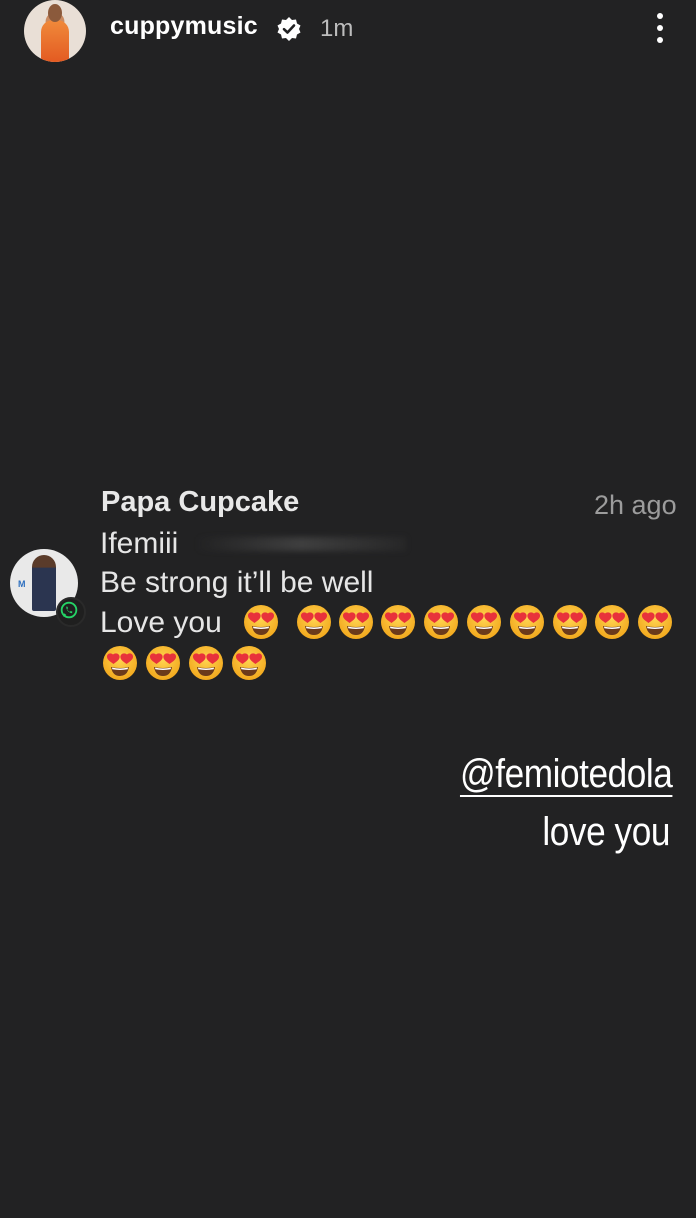 This screenshot has height=1218, width=696. What do you see at coordinates (606, 832) in the screenshot?
I see `story-caption: love you` at bounding box center [606, 832].